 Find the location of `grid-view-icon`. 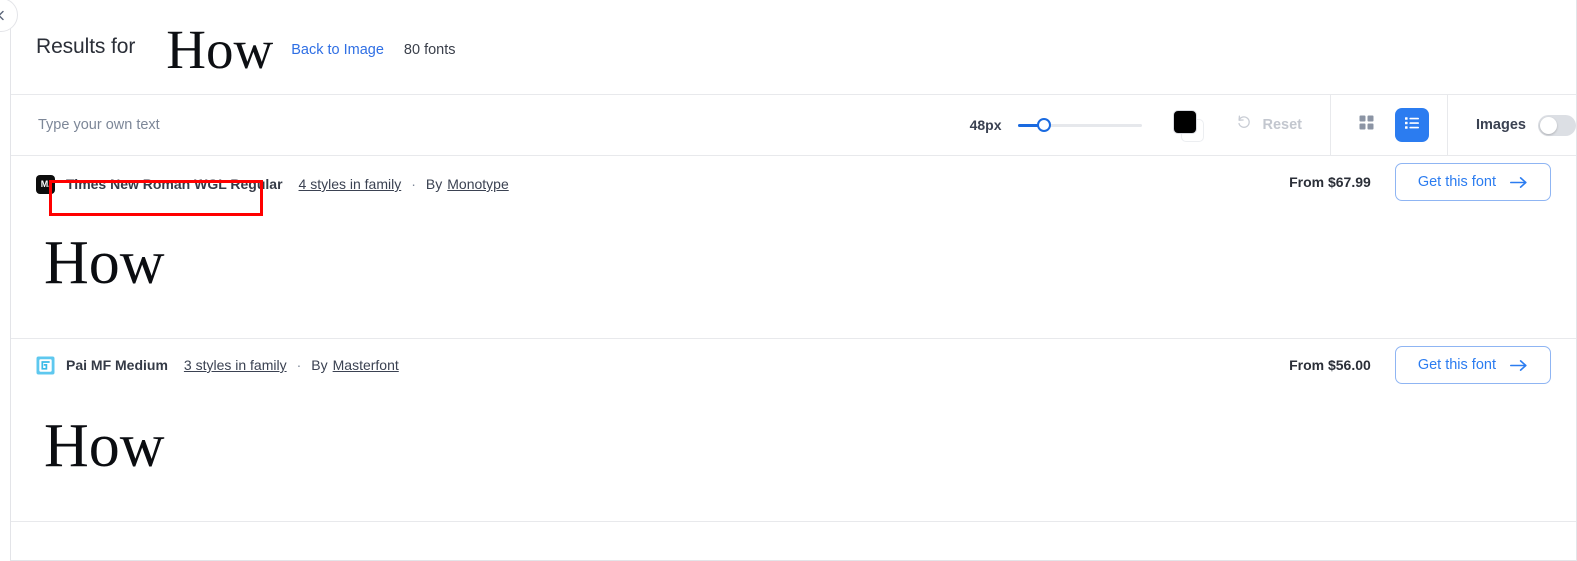

grid-view-icon is located at coordinates (1366, 125).